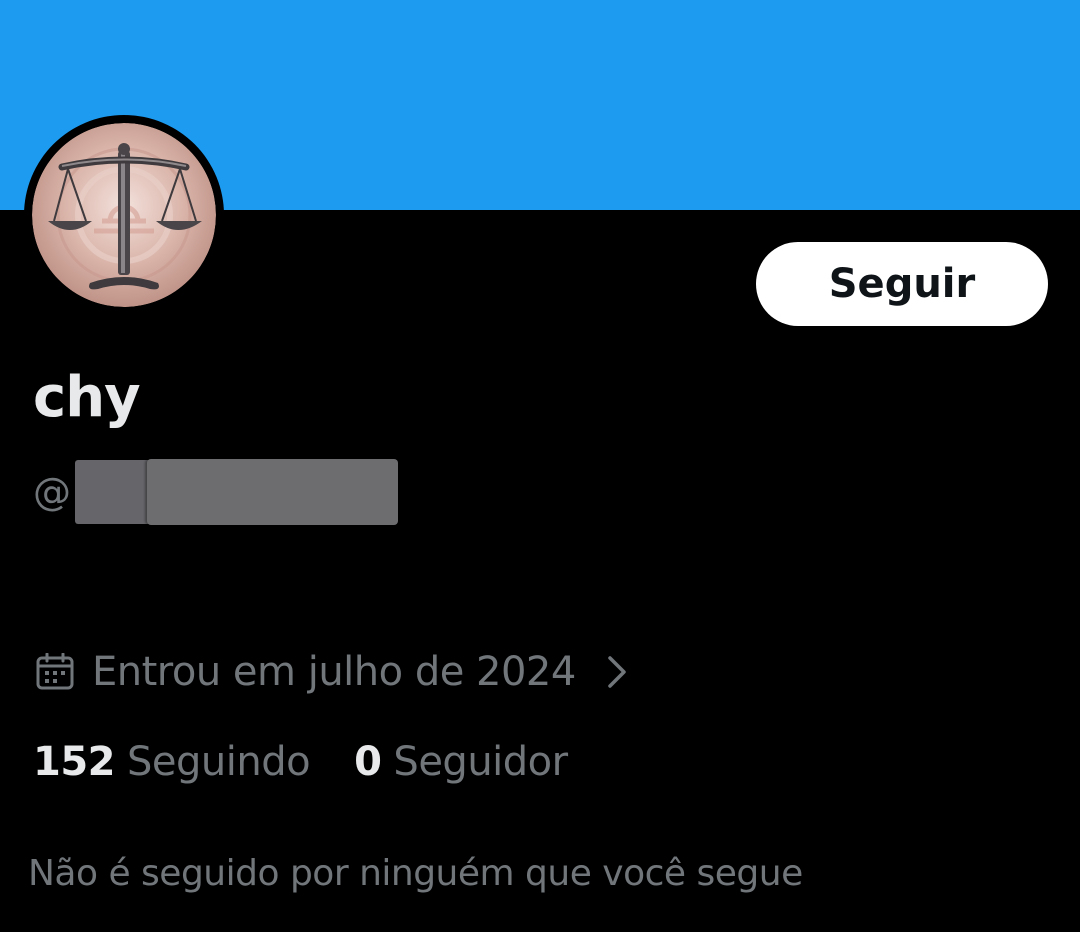 The image size is (1080, 932). I want to click on following-stat: 152 Seguindo, so click(172, 762).